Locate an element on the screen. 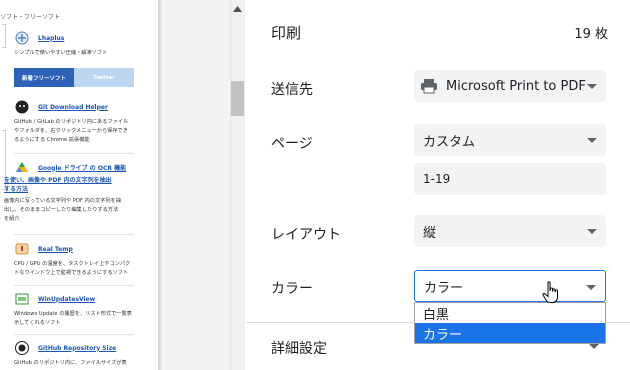  color-label: カラー is located at coordinates (292, 289).